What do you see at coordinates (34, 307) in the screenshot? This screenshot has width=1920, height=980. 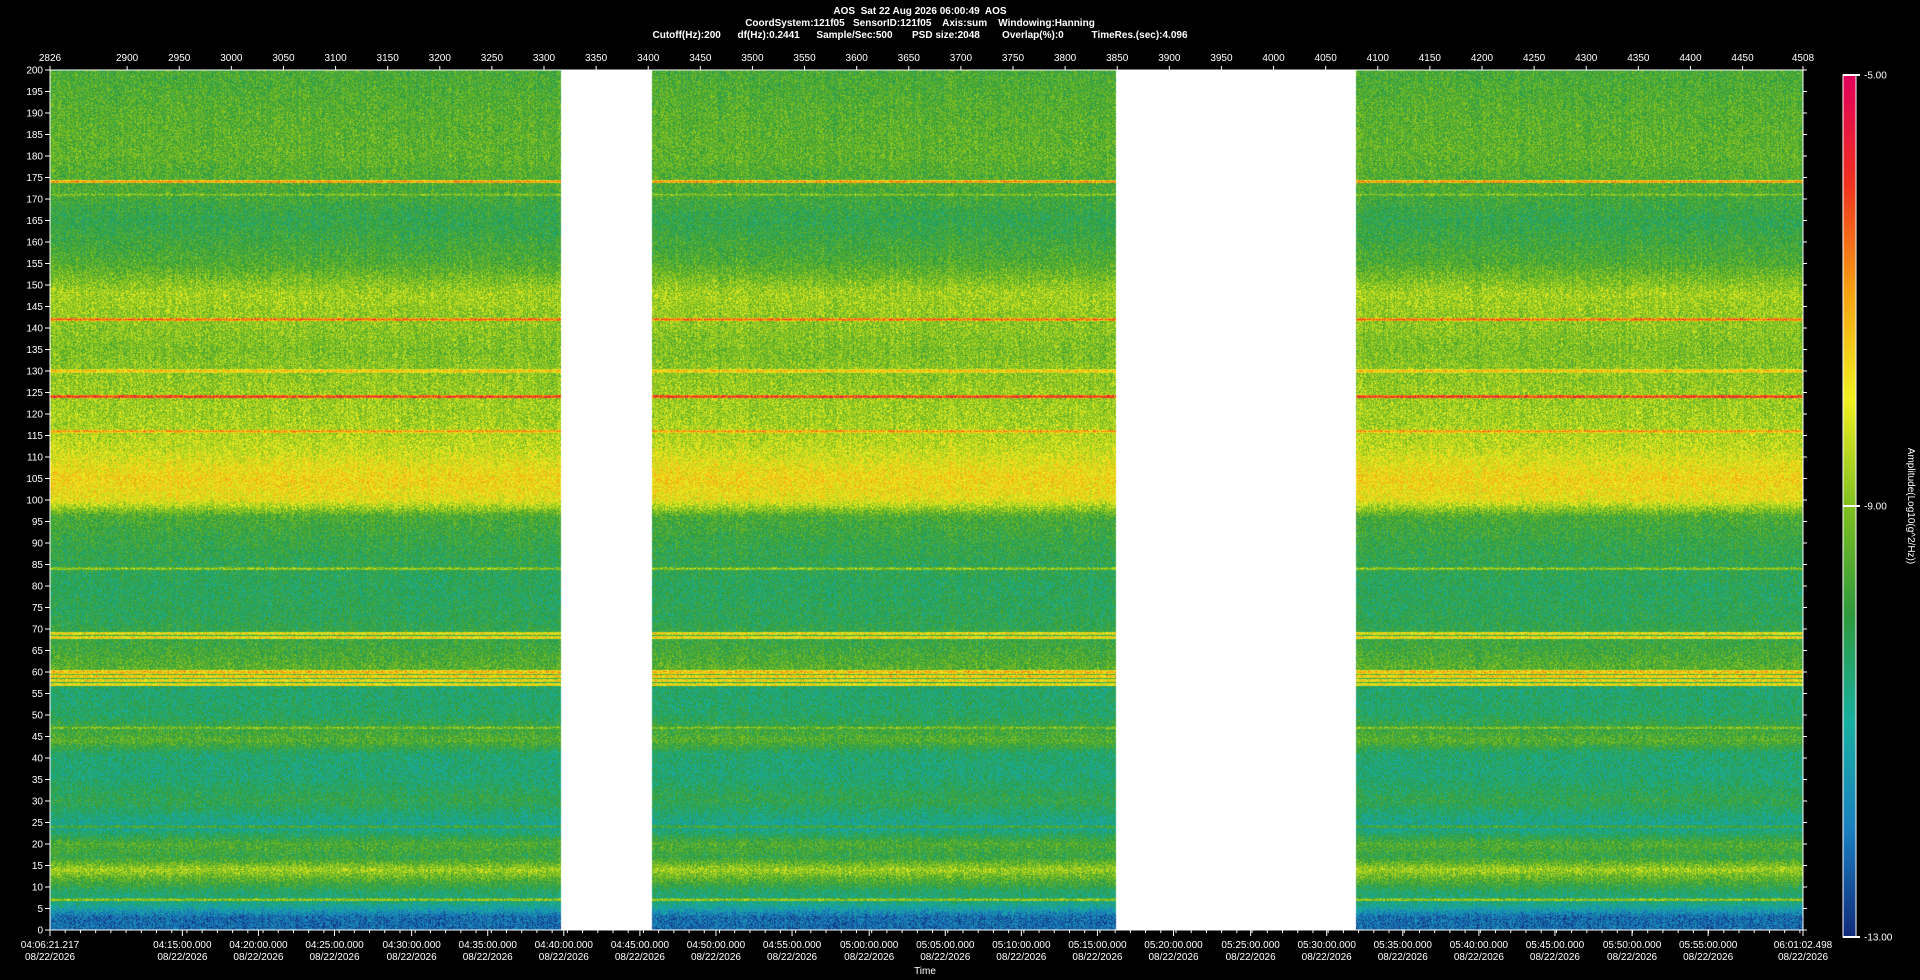 I see `y-tick-label: 145` at bounding box center [34, 307].